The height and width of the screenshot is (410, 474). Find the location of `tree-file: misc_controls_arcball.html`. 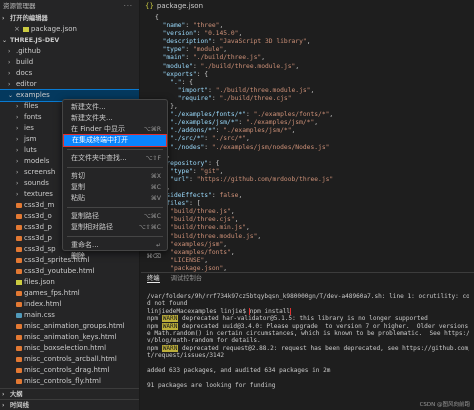

tree-file: misc_controls_arcball.html is located at coordinates (69, 359).